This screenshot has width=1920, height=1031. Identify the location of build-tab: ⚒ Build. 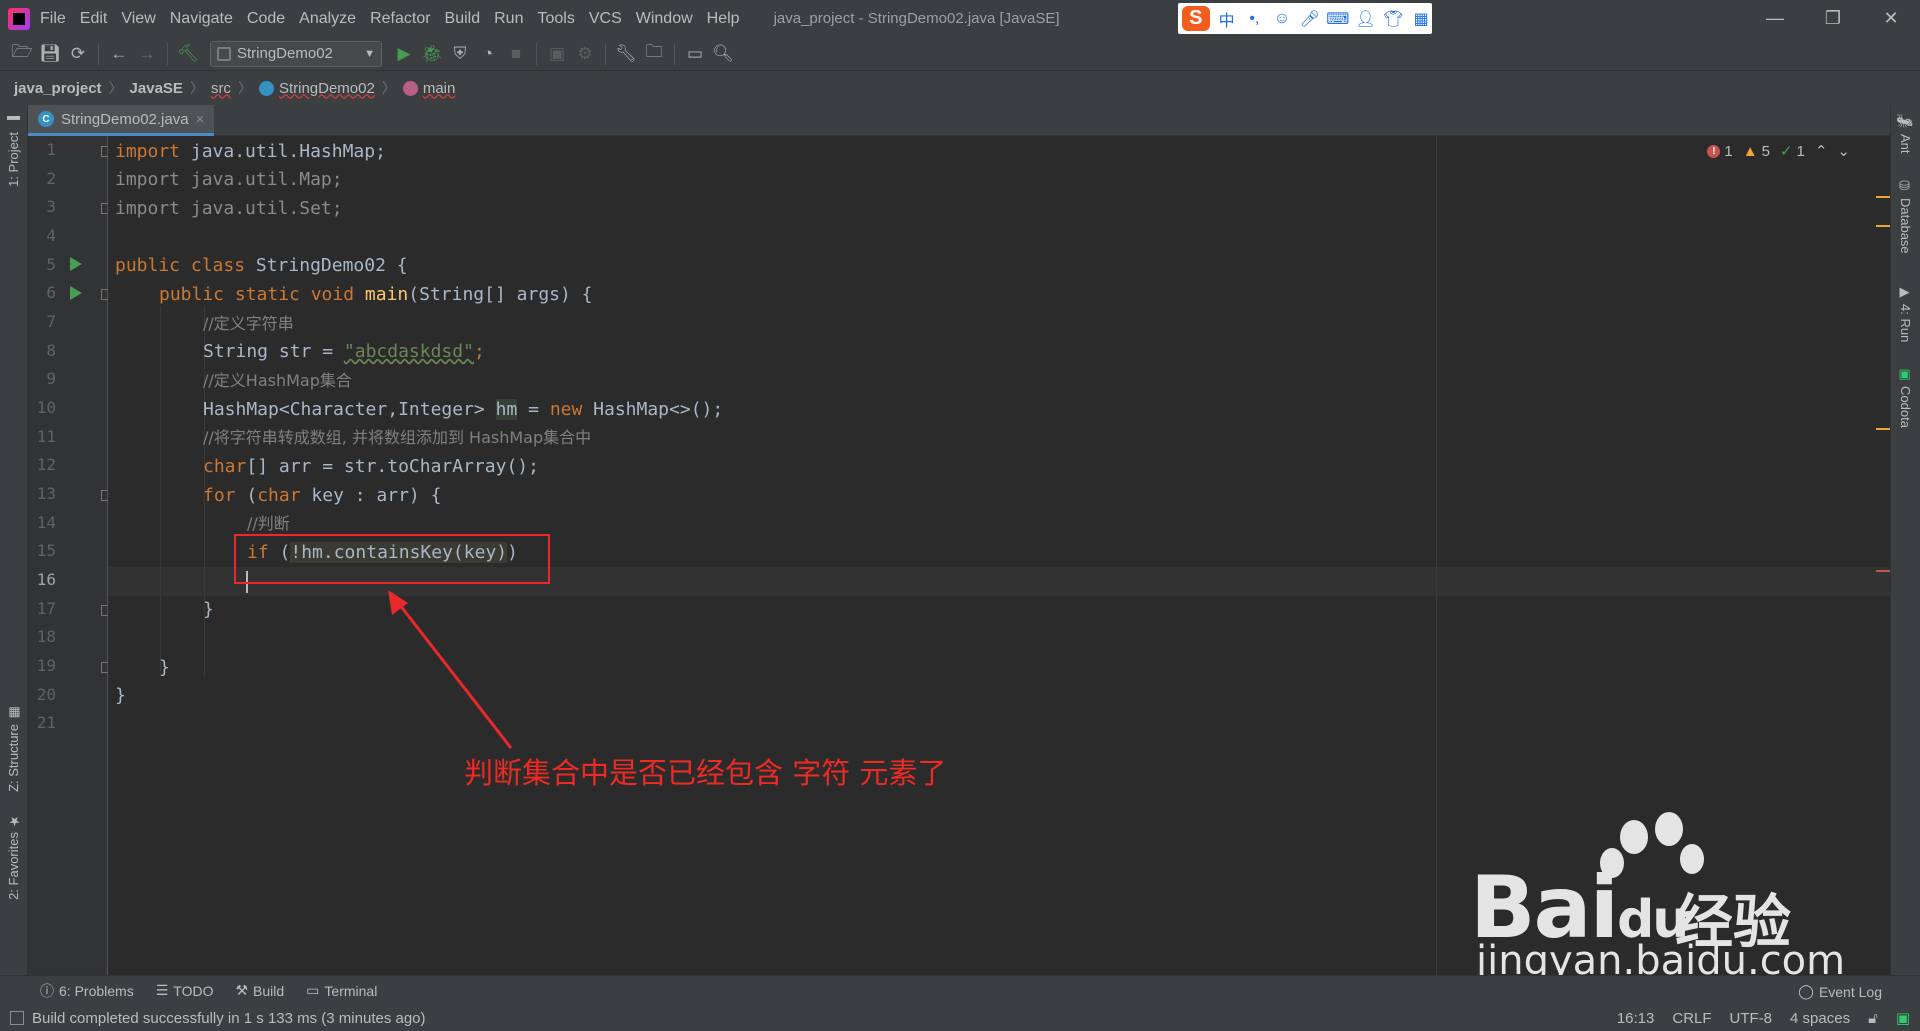
(259, 990).